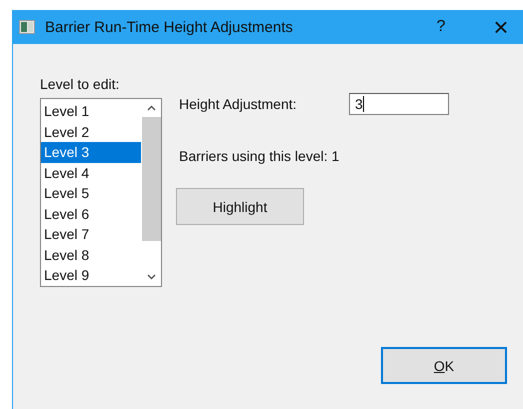  I want to click on list-item: Level 3, so click(91, 152).